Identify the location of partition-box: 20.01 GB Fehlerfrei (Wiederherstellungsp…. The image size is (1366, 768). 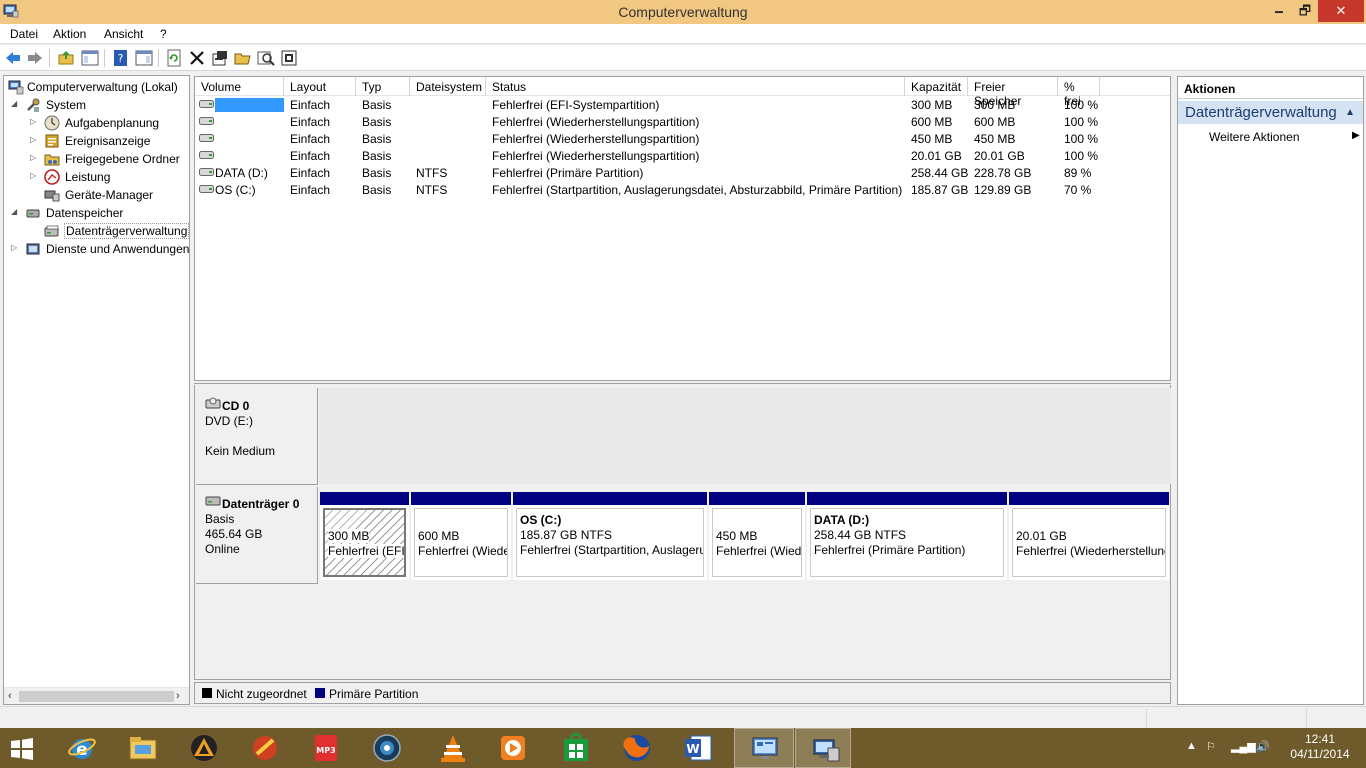
(1089, 542).